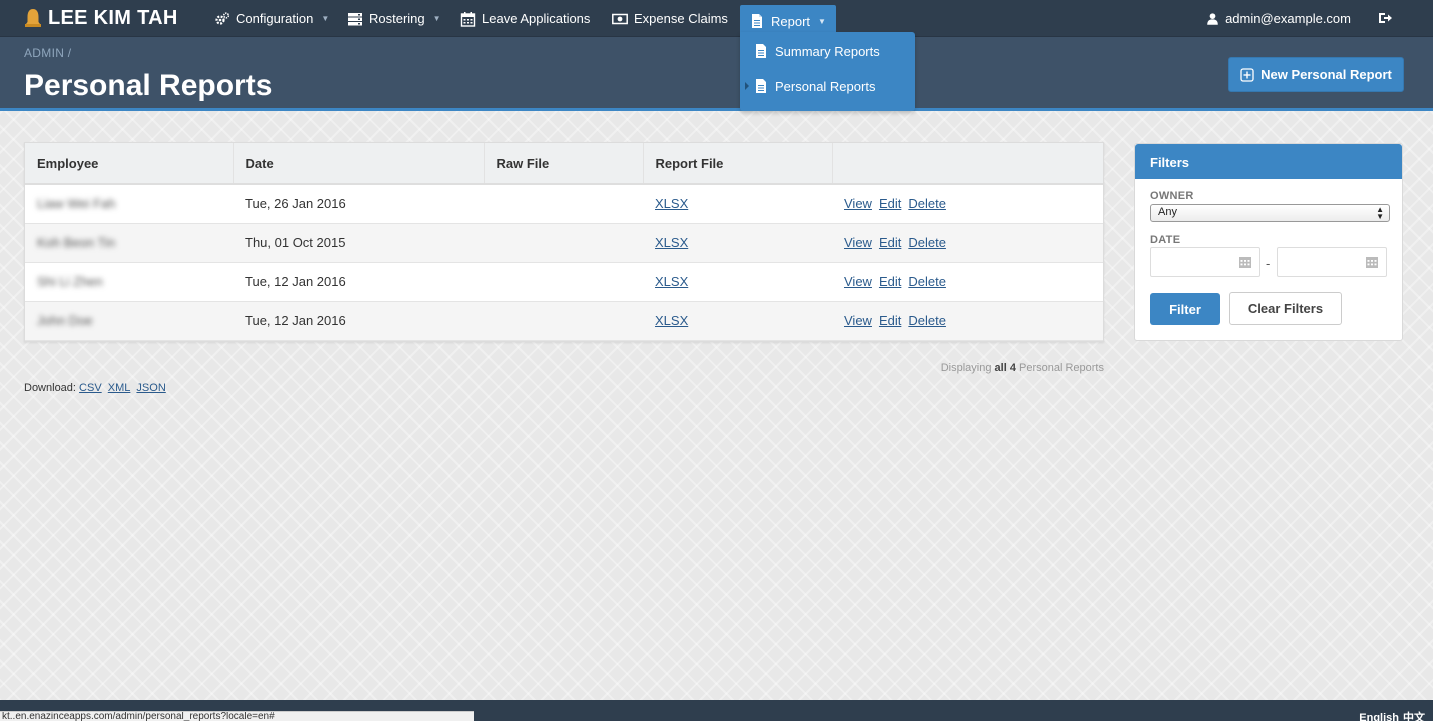 The width and height of the screenshot is (1433, 721). Describe the element at coordinates (397, 18) in the screenshot. I see `nav-rostering-label: Rostering` at that location.